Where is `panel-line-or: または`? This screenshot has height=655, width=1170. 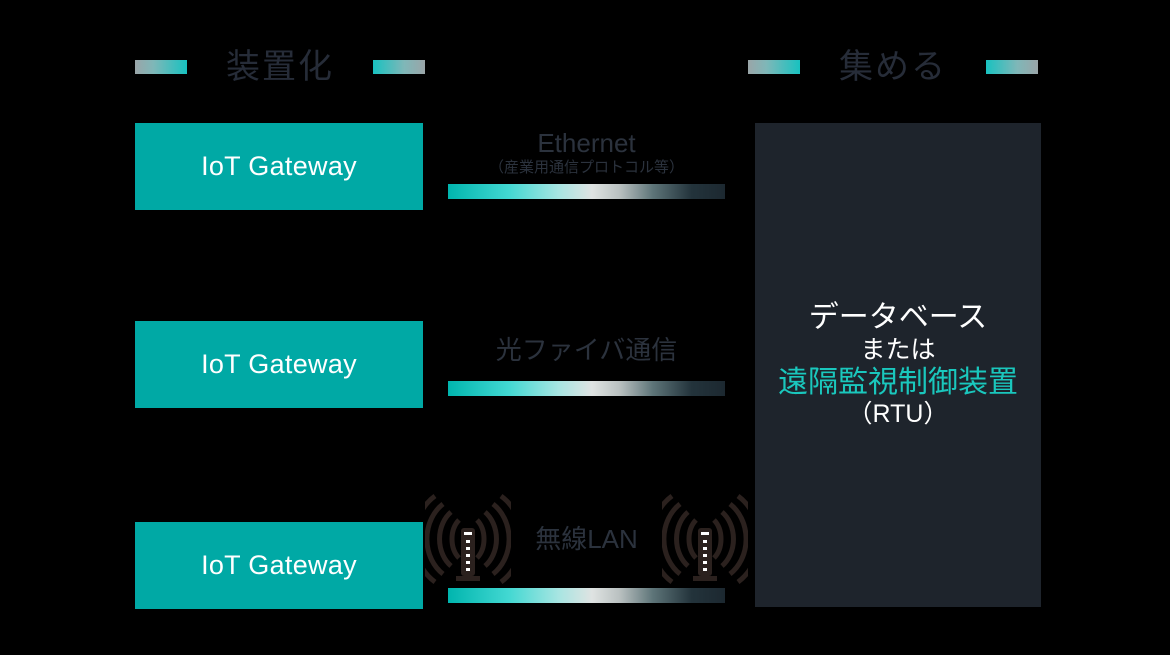 panel-line-or: または is located at coordinates (898, 349).